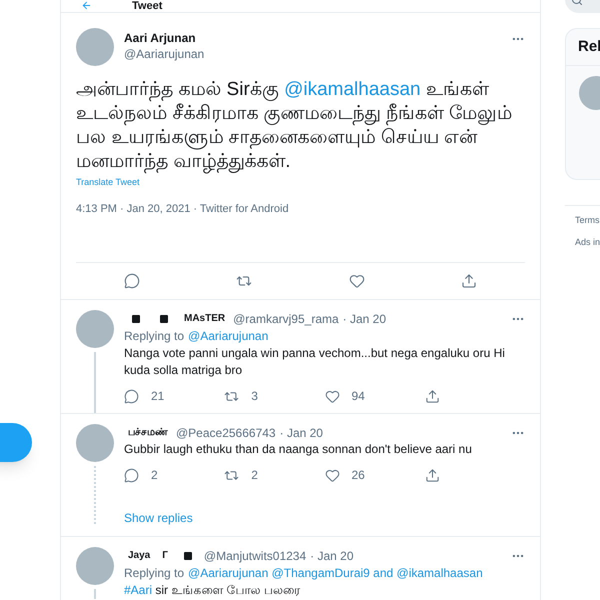  I want to click on action-count: 21, so click(157, 396).